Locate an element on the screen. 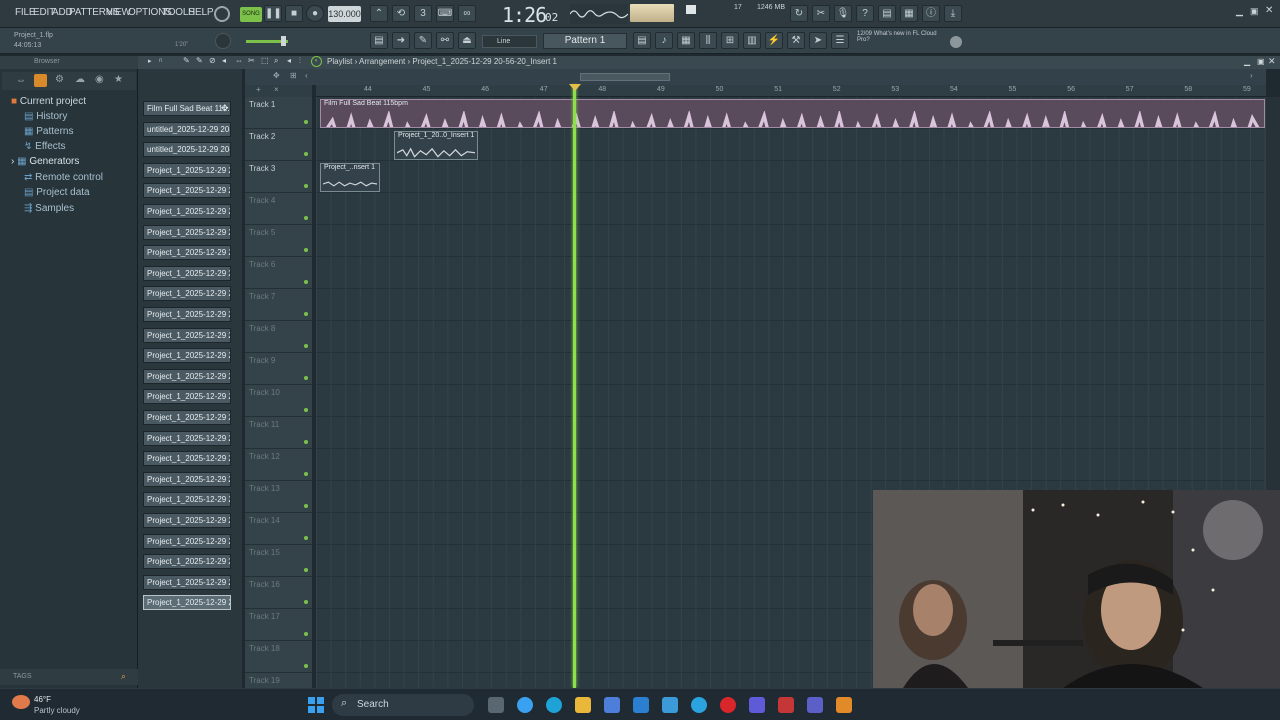 This screenshot has width=1280, height=720. browser-window-icon: ⊞ is located at coordinates (730, 40).